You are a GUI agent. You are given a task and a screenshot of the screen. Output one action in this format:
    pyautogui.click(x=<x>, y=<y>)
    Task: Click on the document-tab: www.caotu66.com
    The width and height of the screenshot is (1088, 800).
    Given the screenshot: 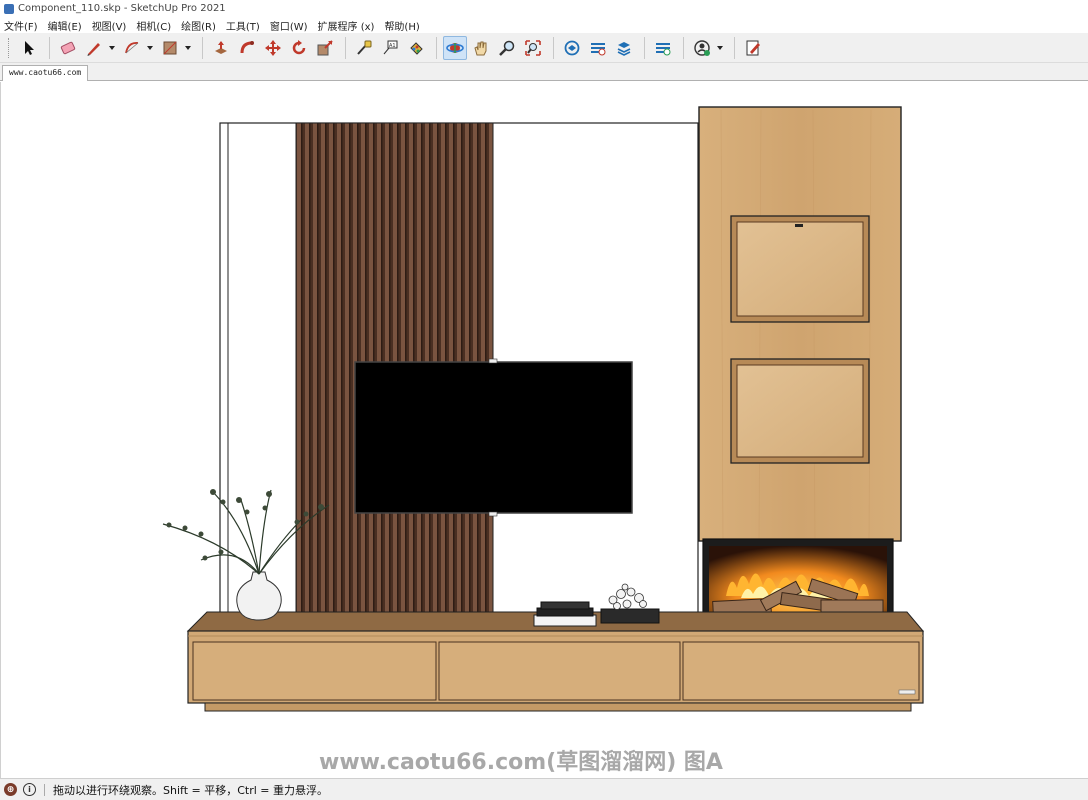 What is the action you would take?
    pyautogui.click(x=45, y=73)
    